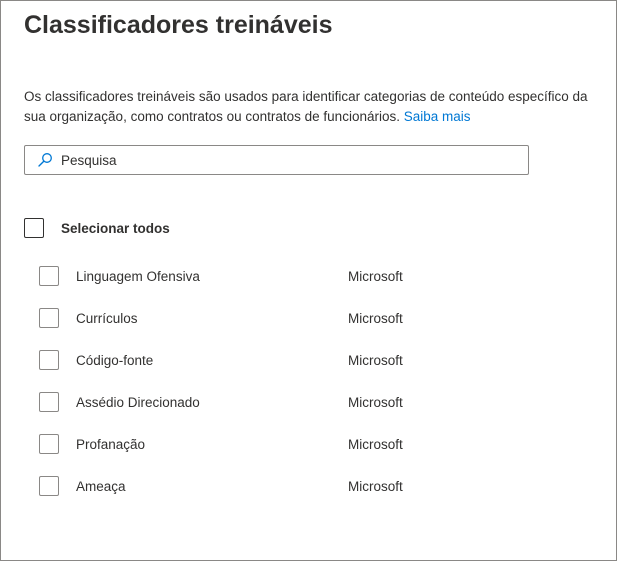 This screenshot has width=617, height=561. I want to click on select-all-label: Selecionar todos, so click(115, 228).